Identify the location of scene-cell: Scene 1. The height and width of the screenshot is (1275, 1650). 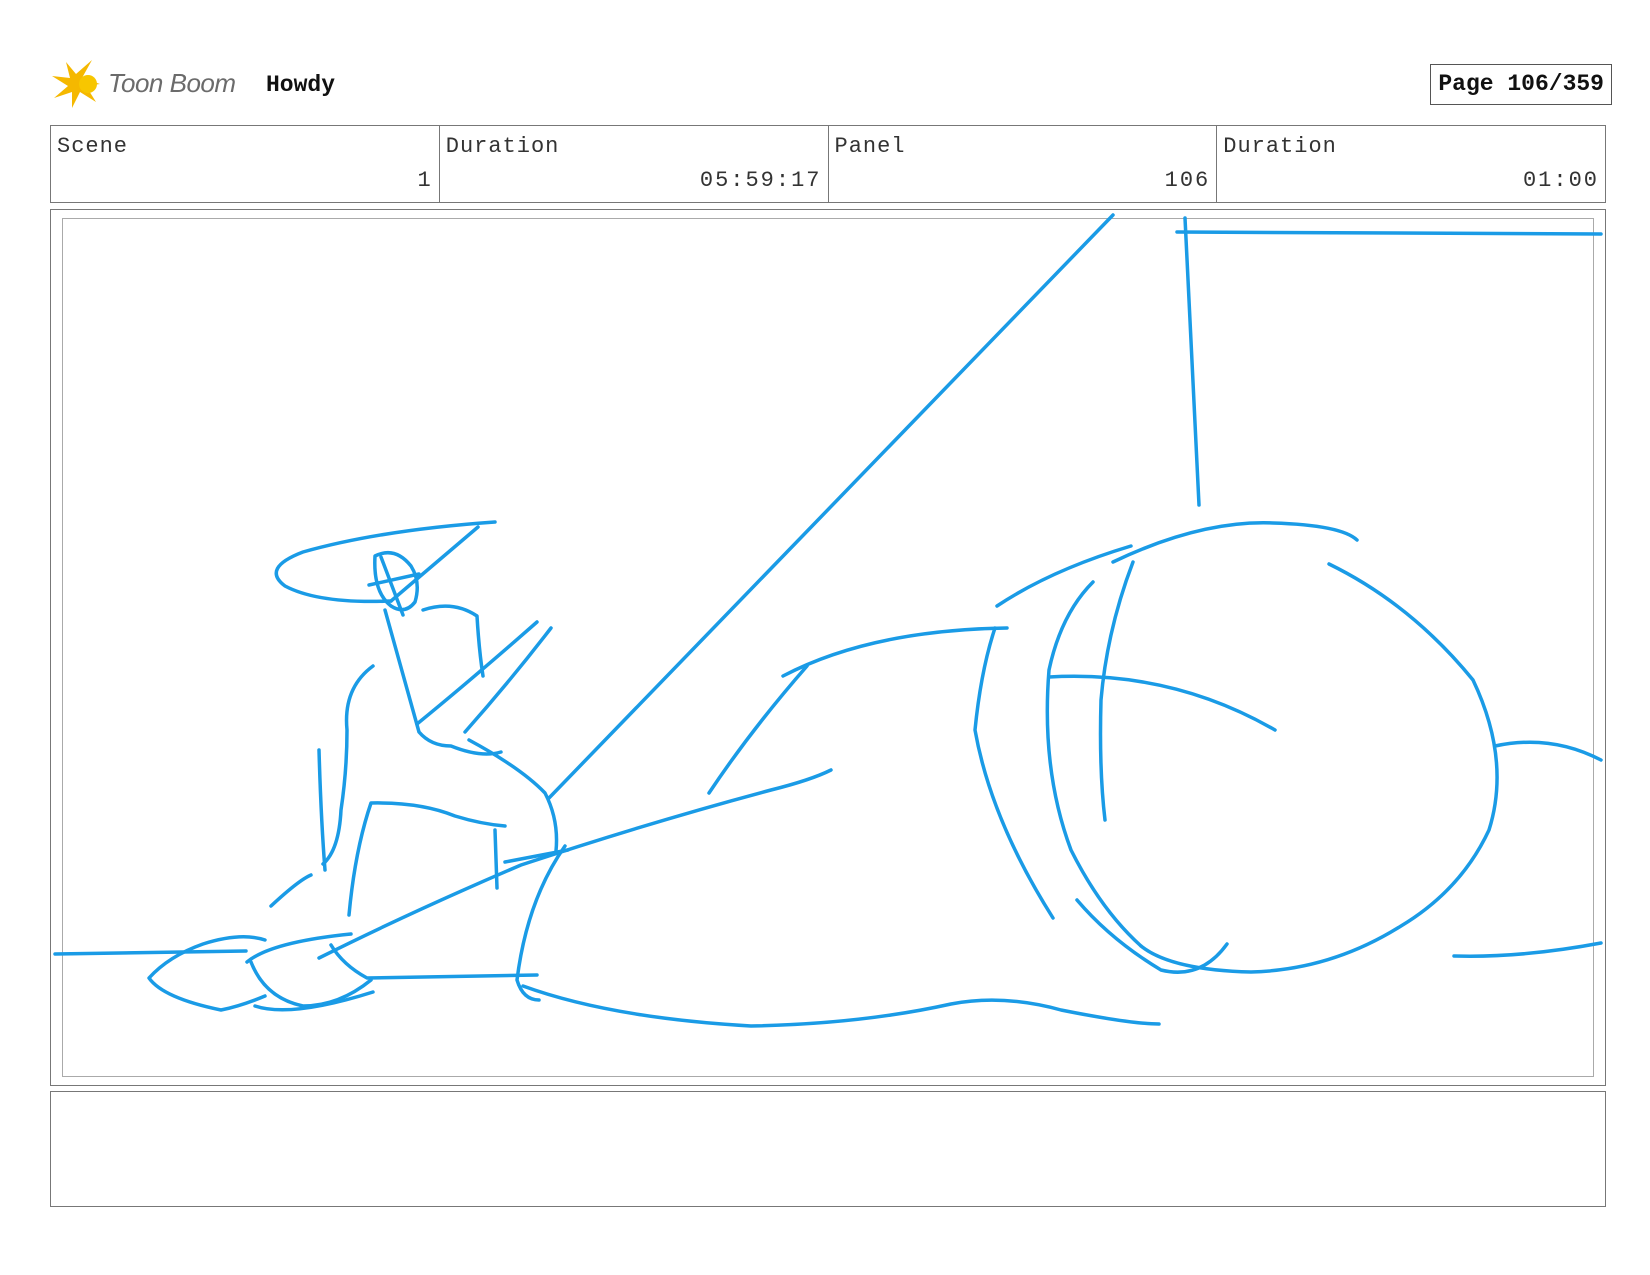
(245, 164).